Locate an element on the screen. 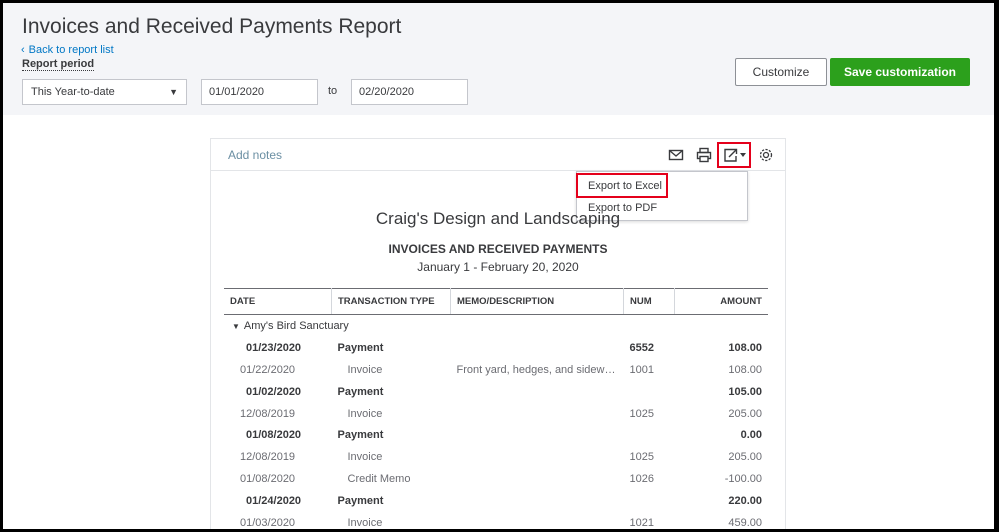 The image size is (999, 532). print-icon is located at coordinates (704, 155).